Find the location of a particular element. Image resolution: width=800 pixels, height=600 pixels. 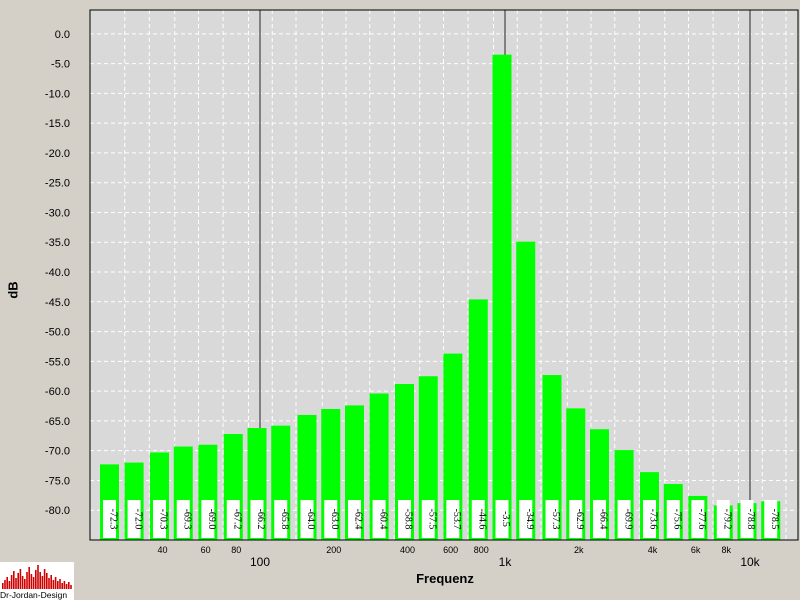

x-axis-ticks: 40 60 80 200 400 600 800 2k 4k 6k 8k 100 1k 10k is located at coordinates (458, 557).